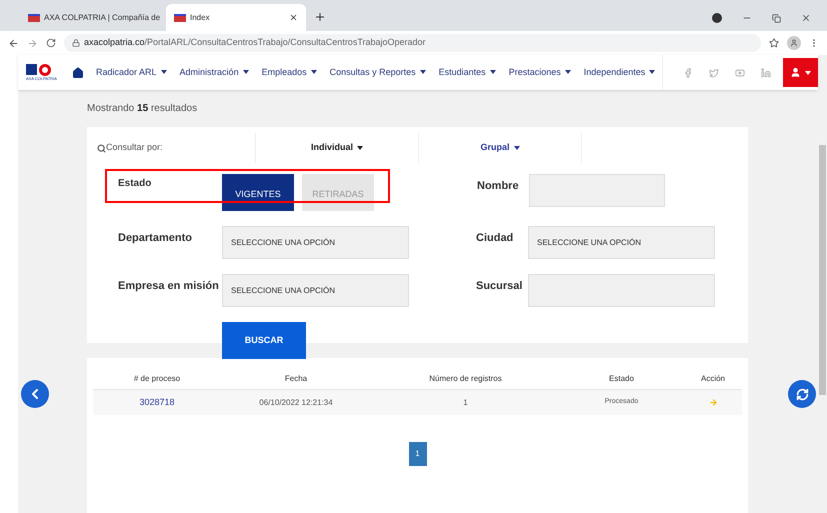  Describe the element at coordinates (500, 286) in the screenshot. I see `field-label: Sucursal` at that location.